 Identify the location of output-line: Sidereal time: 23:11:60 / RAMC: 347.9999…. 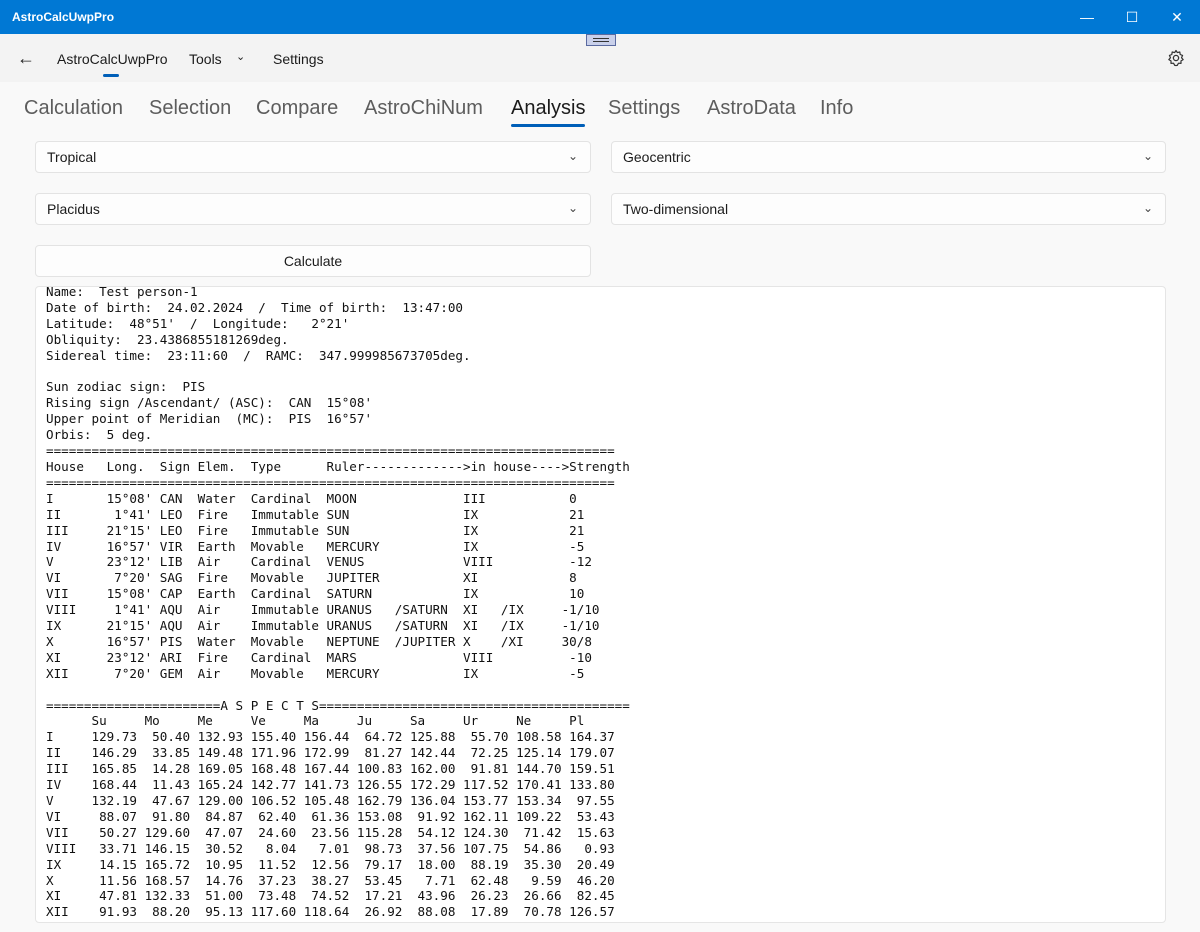
(258, 355).